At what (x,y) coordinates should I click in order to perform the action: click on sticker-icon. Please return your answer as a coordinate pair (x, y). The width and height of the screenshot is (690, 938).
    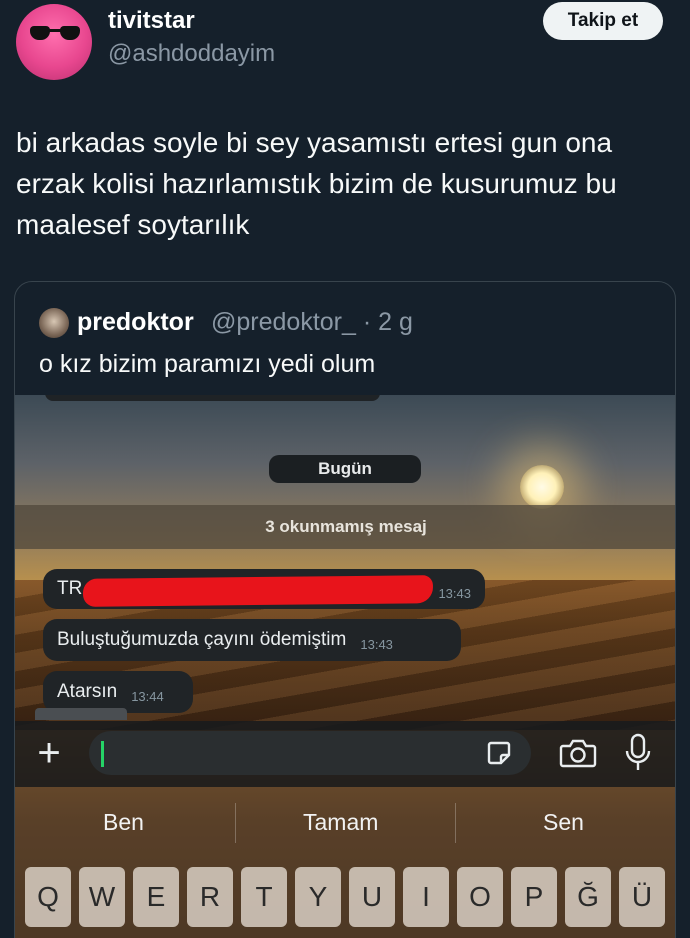
    Looking at the image, I should click on (499, 753).